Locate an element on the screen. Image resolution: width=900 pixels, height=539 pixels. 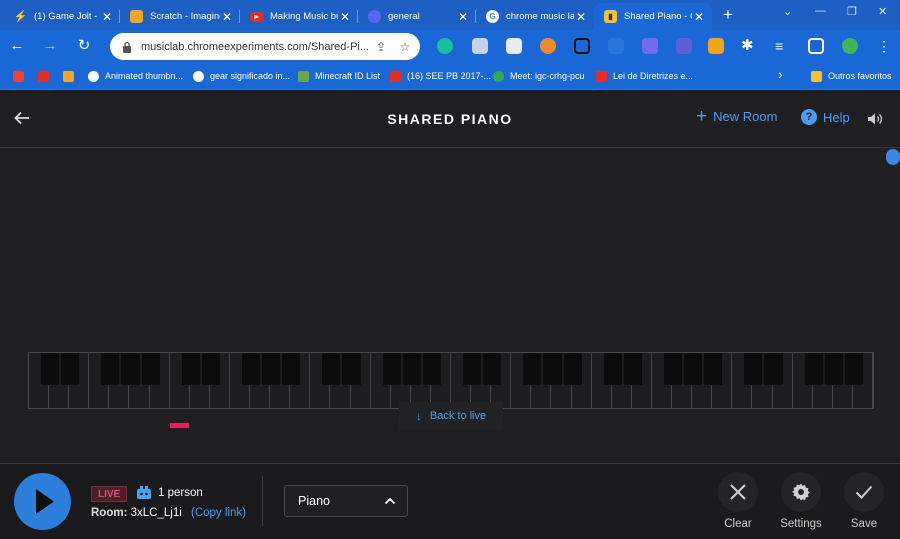
clear-button: Clear is located at coordinates (738, 501).